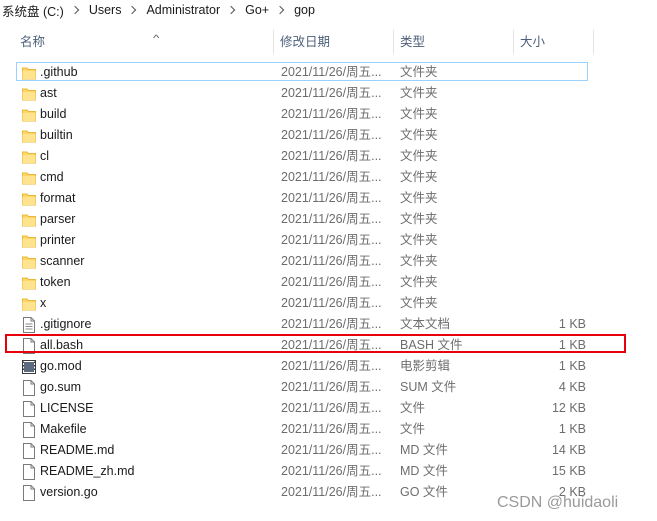 Image resolution: width=657 pixels, height=521 pixels. Describe the element at coordinates (33, 10) in the screenshot. I see `breadcrumb-item-drive: 系统盘 (C:)` at that location.